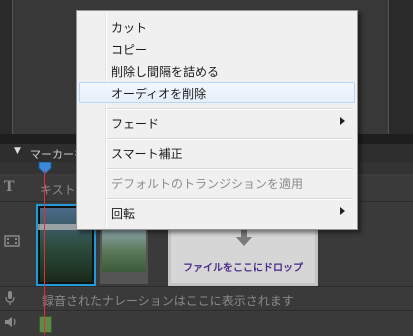 This screenshot has height=336, width=413. I want to click on drop-zone-label: ファイルをここにドロップ, so click(243, 268).